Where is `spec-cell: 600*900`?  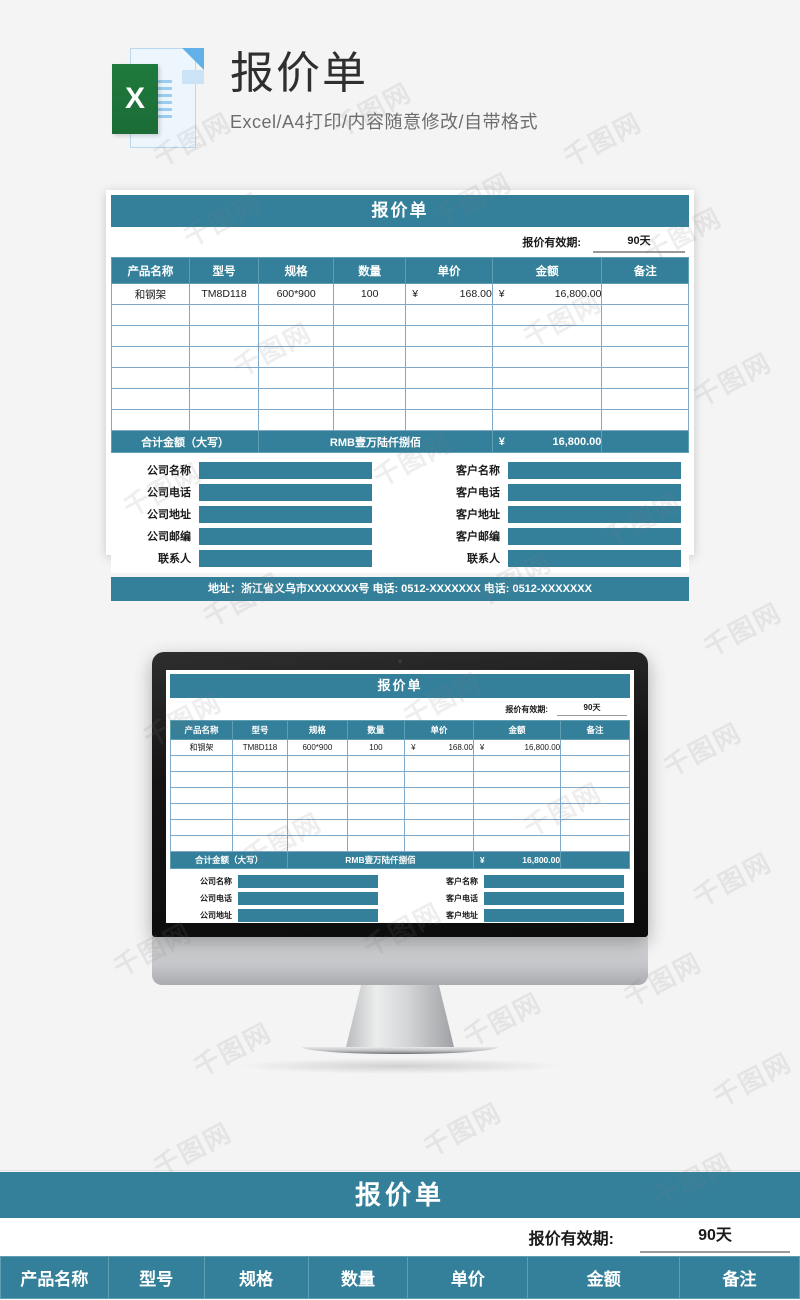
spec-cell: 600*900 is located at coordinates (296, 294).